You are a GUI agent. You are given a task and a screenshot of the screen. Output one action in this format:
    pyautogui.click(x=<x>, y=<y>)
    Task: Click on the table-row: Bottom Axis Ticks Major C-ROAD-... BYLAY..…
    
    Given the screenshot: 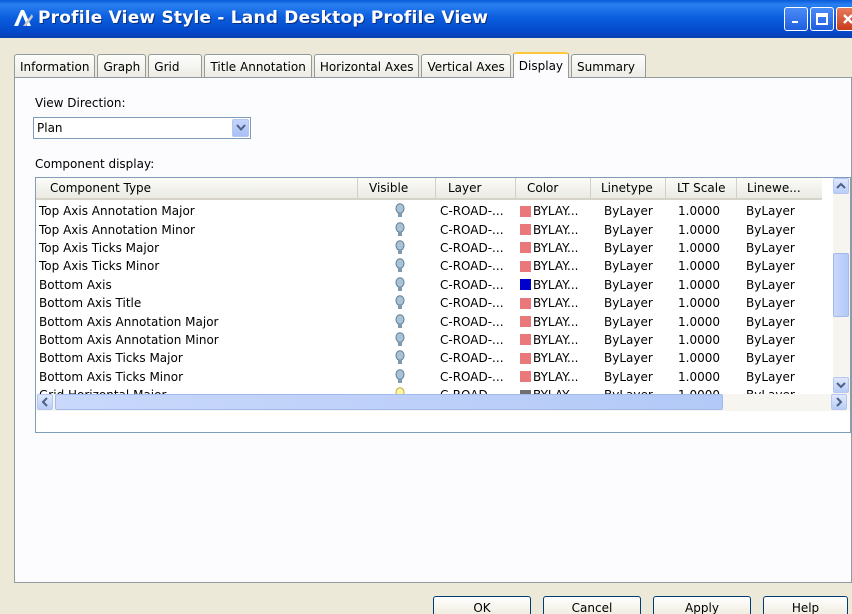 What is the action you would take?
    pyautogui.click(x=429, y=358)
    